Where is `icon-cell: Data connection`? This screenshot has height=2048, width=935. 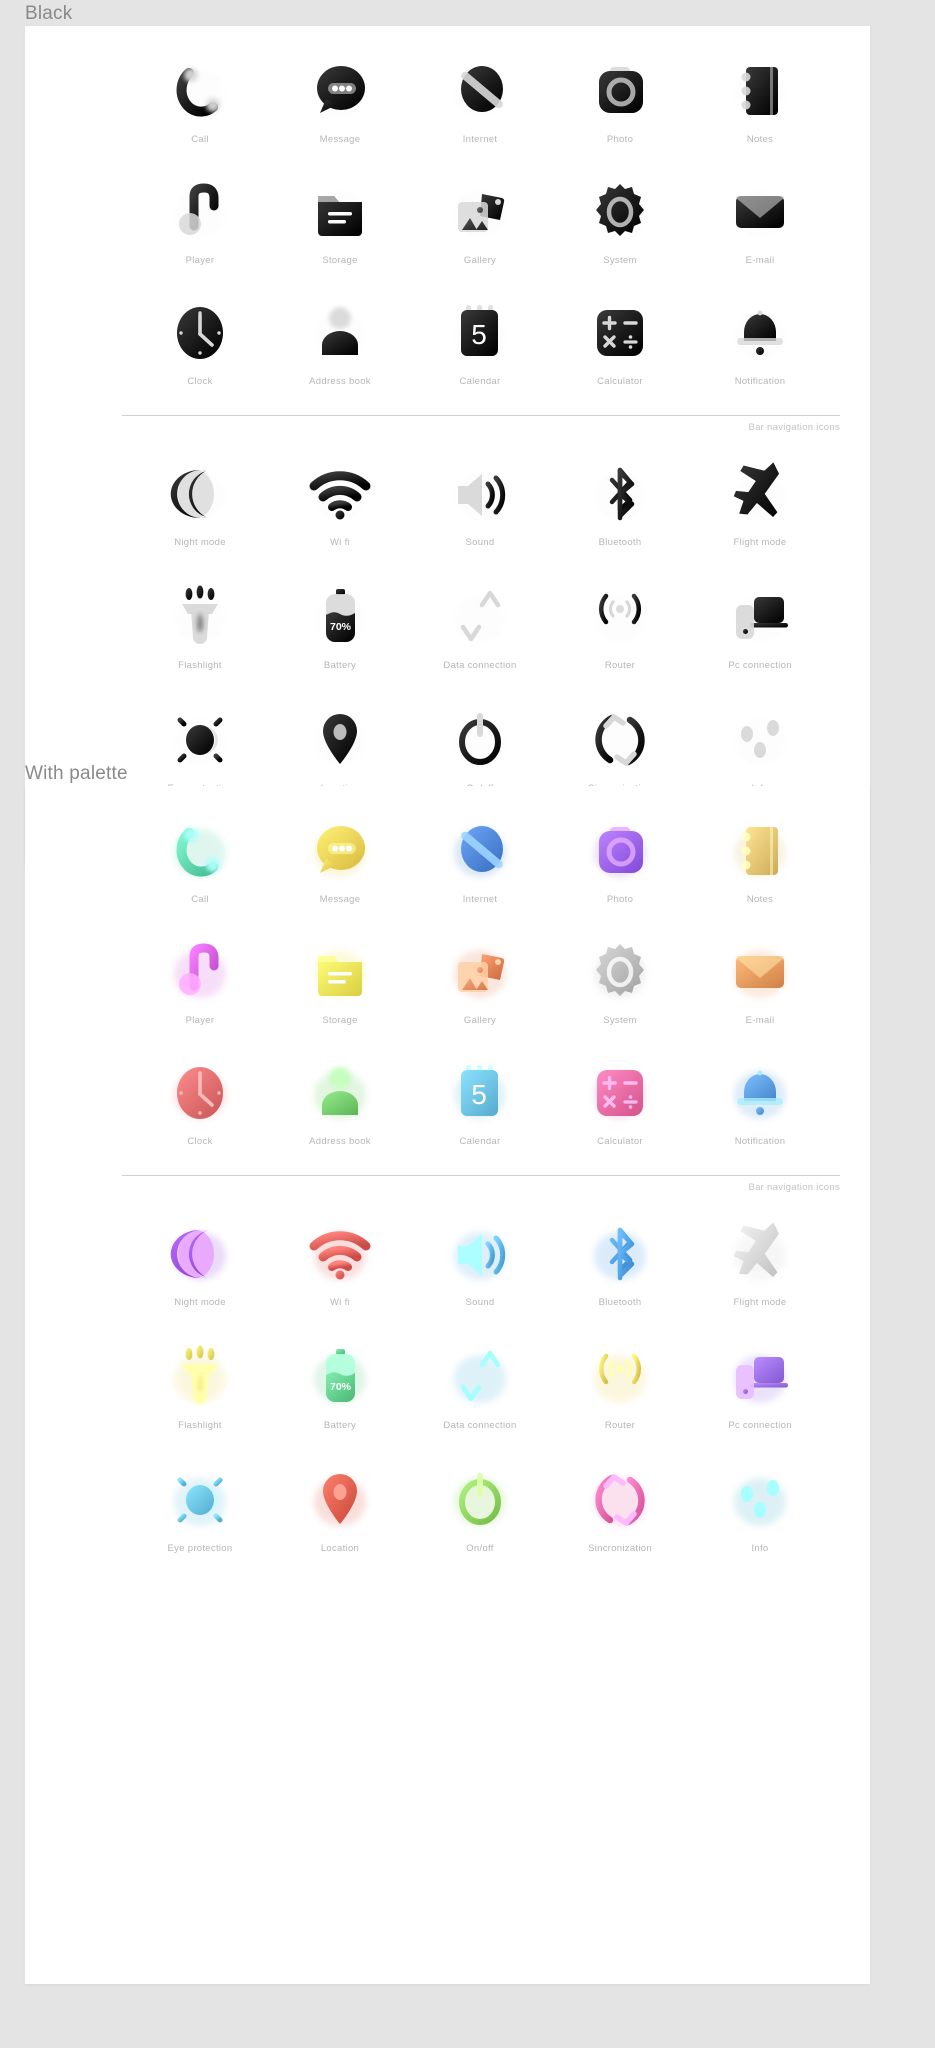 icon-cell: Data connection is located at coordinates (480, 624).